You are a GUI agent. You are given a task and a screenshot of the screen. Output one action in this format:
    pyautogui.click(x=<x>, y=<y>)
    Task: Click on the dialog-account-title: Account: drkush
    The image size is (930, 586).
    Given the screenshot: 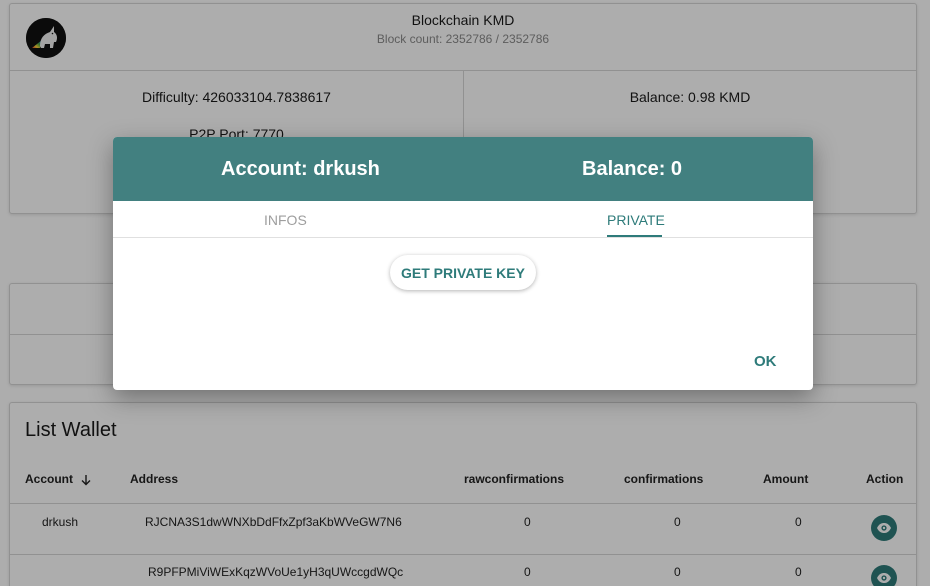 What is the action you would take?
    pyautogui.click(x=300, y=169)
    